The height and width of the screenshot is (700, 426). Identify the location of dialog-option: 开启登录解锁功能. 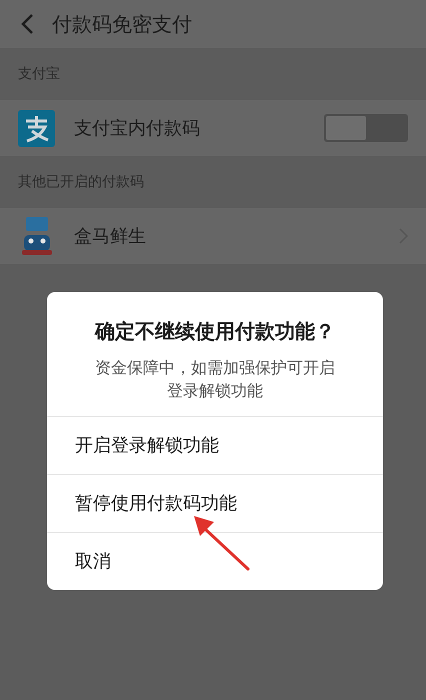
(147, 445).